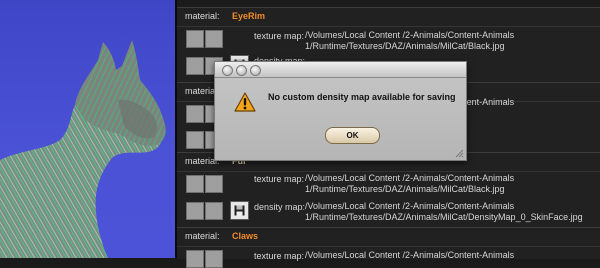 The width and height of the screenshot is (600, 268). I want to click on material-row: material: EyeRim, so click(225, 18).